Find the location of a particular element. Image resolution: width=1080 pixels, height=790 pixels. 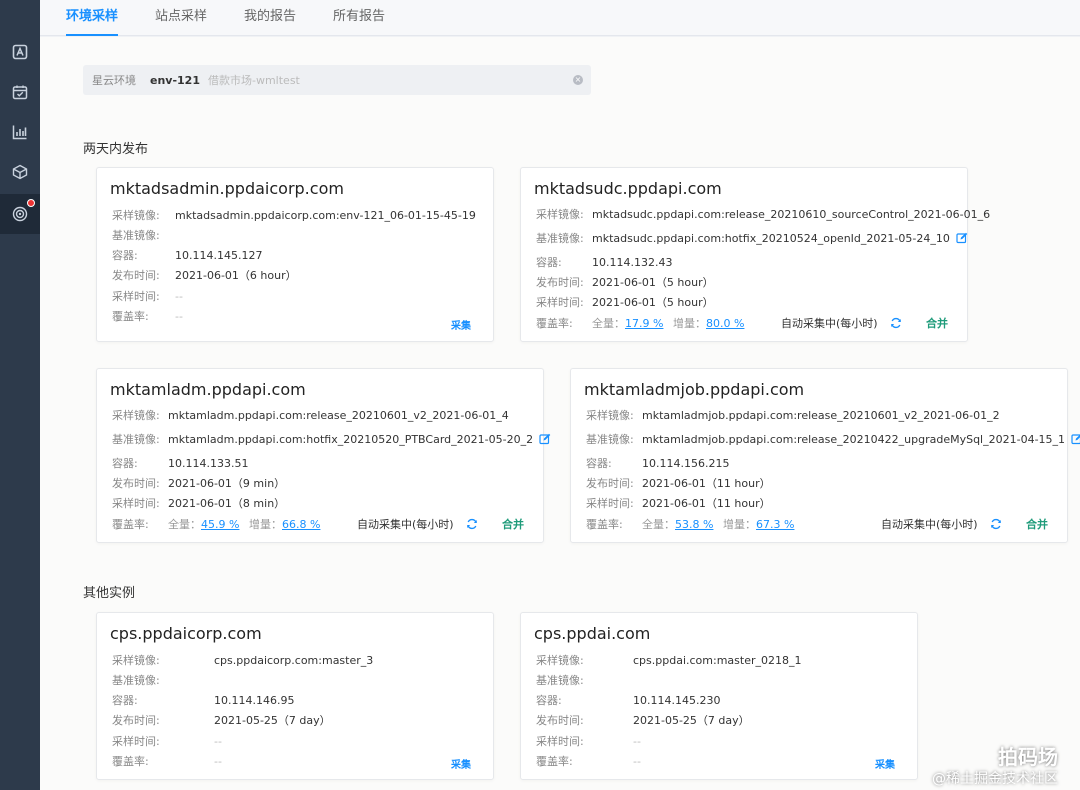

release-time-value: 2021-06-01（9 min） is located at coordinates (227, 483).